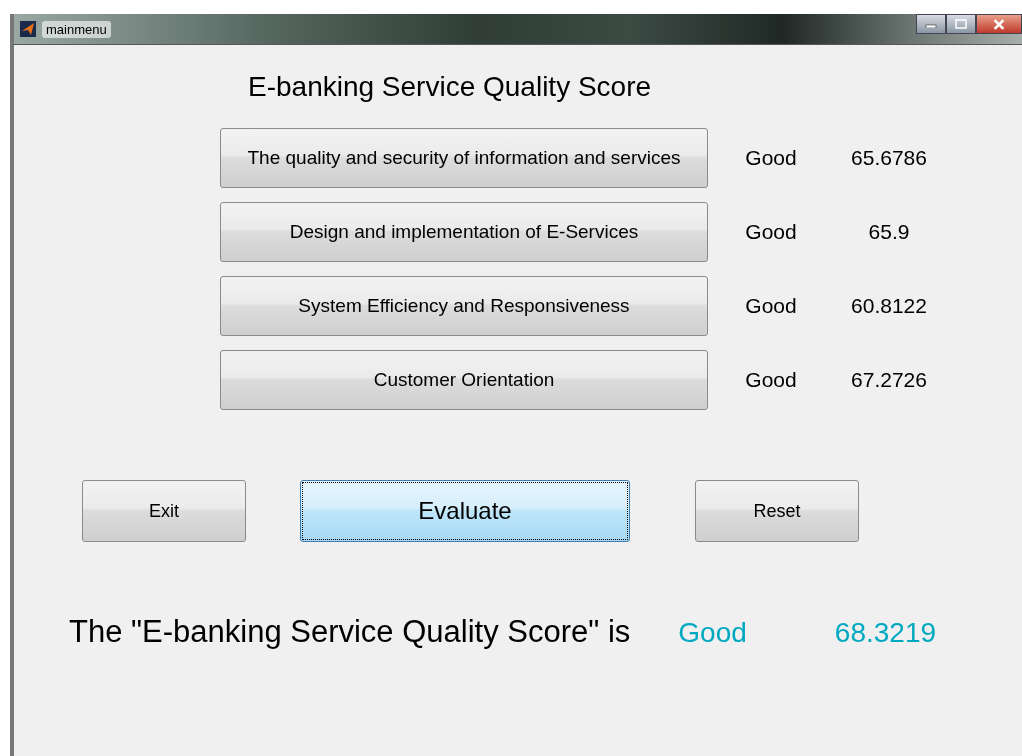 This screenshot has height=756, width=1022. Describe the element at coordinates (464, 232) in the screenshot. I see `criterion-button: Design and implementation of E-Services` at that location.